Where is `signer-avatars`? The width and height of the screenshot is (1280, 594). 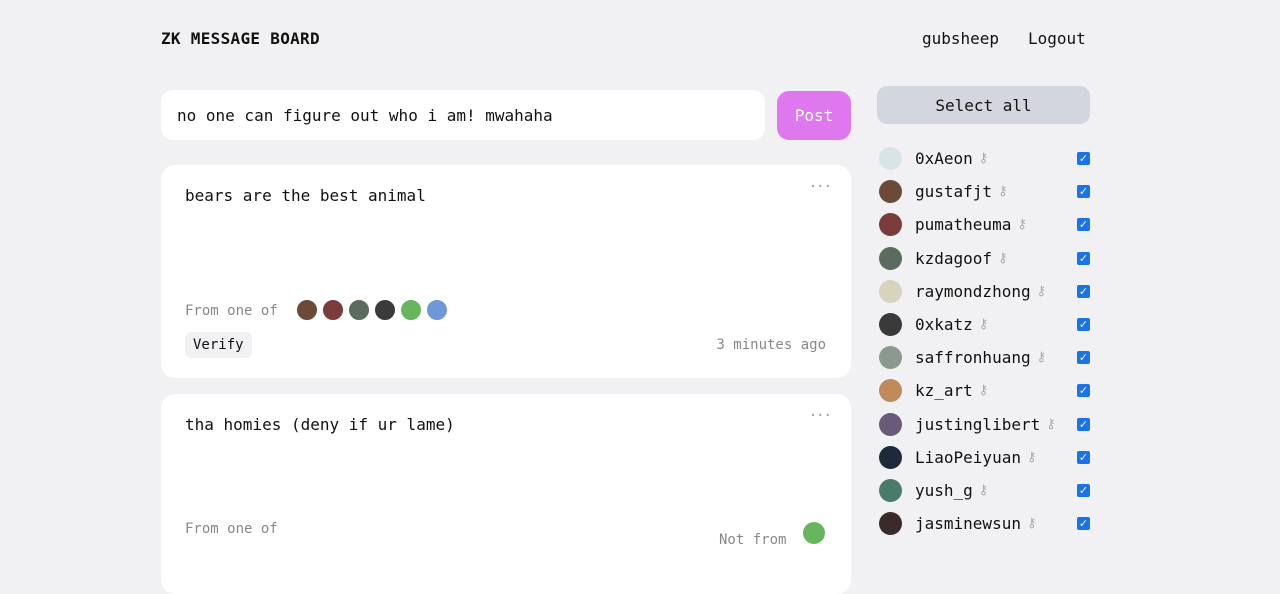
signer-avatars is located at coordinates (374, 310).